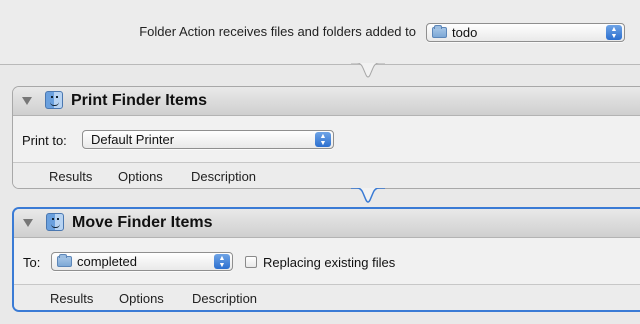 Image resolution: width=640 pixels, height=324 pixels. What do you see at coordinates (139, 100) in the screenshot?
I see `action-title: Print Finder Items` at bounding box center [139, 100].